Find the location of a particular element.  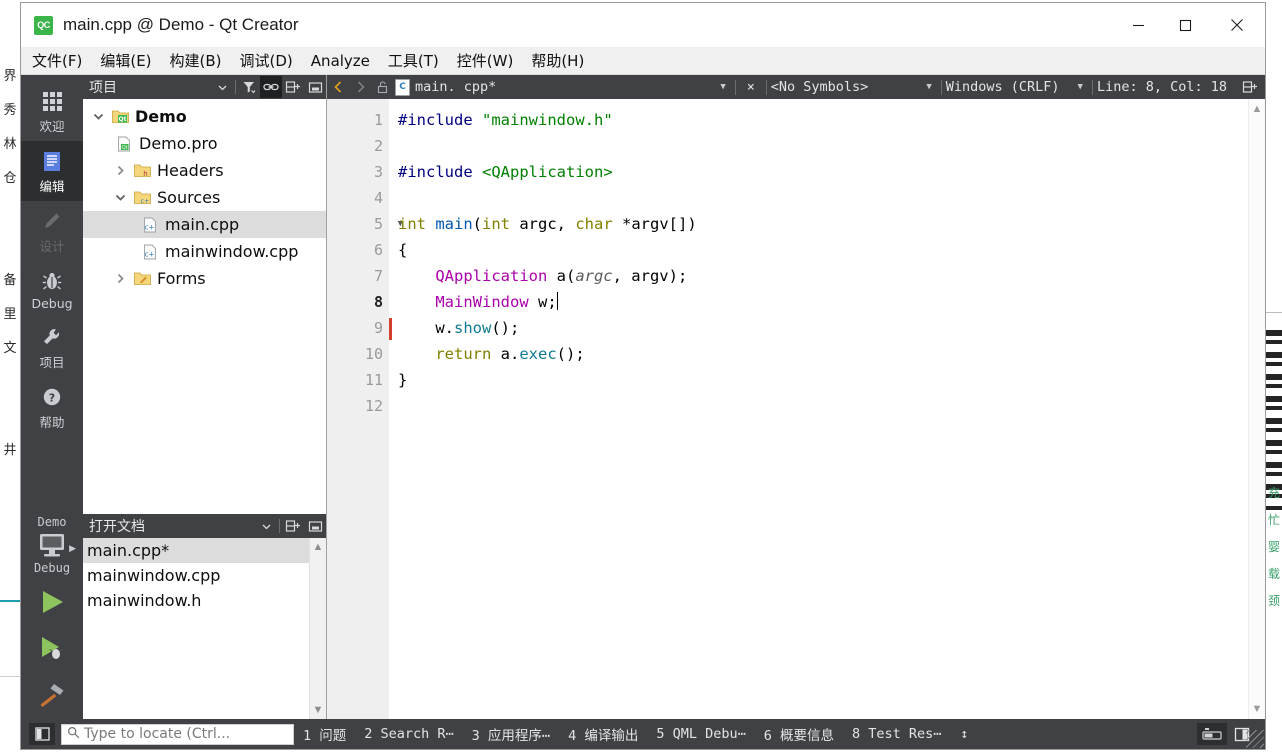

menu-debug: 调试(D) is located at coordinates (266, 60).